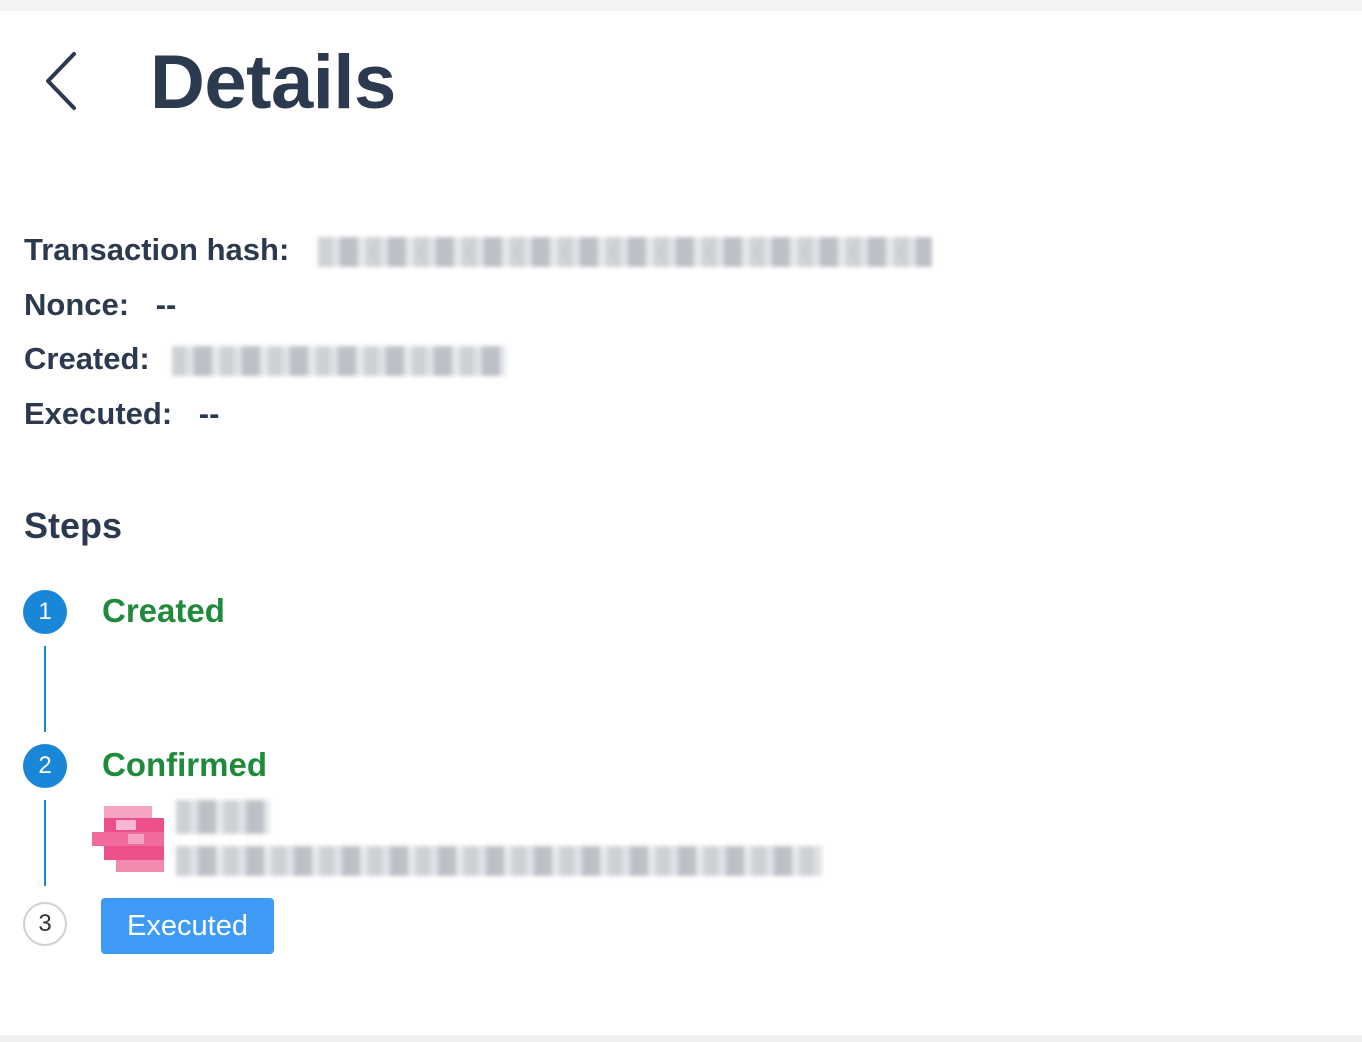 The width and height of the screenshot is (1362, 1042). Describe the element at coordinates (73, 525) in the screenshot. I see `steps-heading: Steps` at that location.